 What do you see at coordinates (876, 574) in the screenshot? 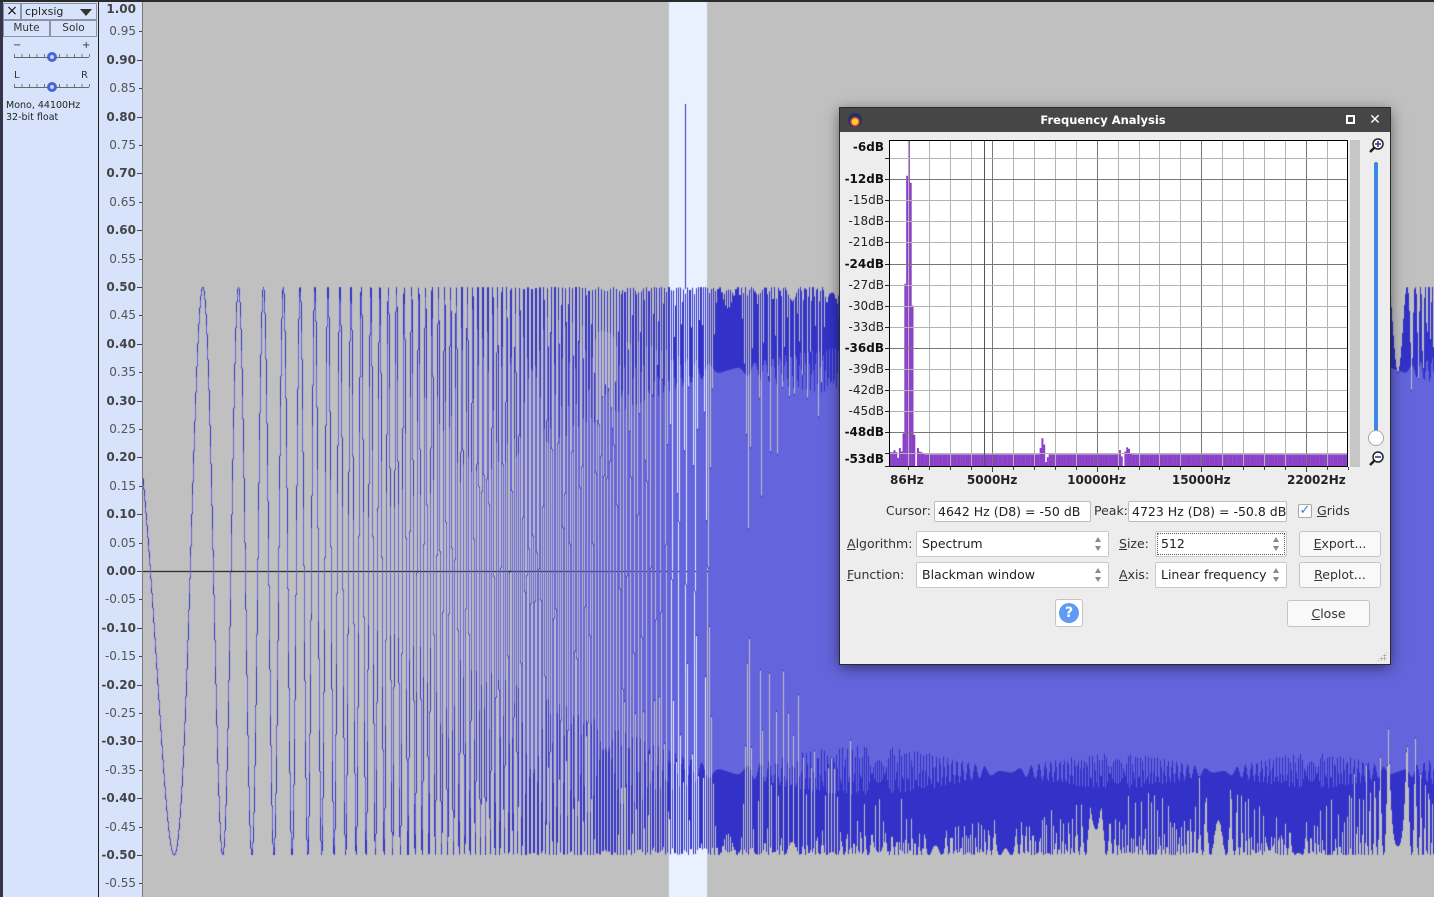
I see `function-label-text: Function:` at bounding box center [876, 574].